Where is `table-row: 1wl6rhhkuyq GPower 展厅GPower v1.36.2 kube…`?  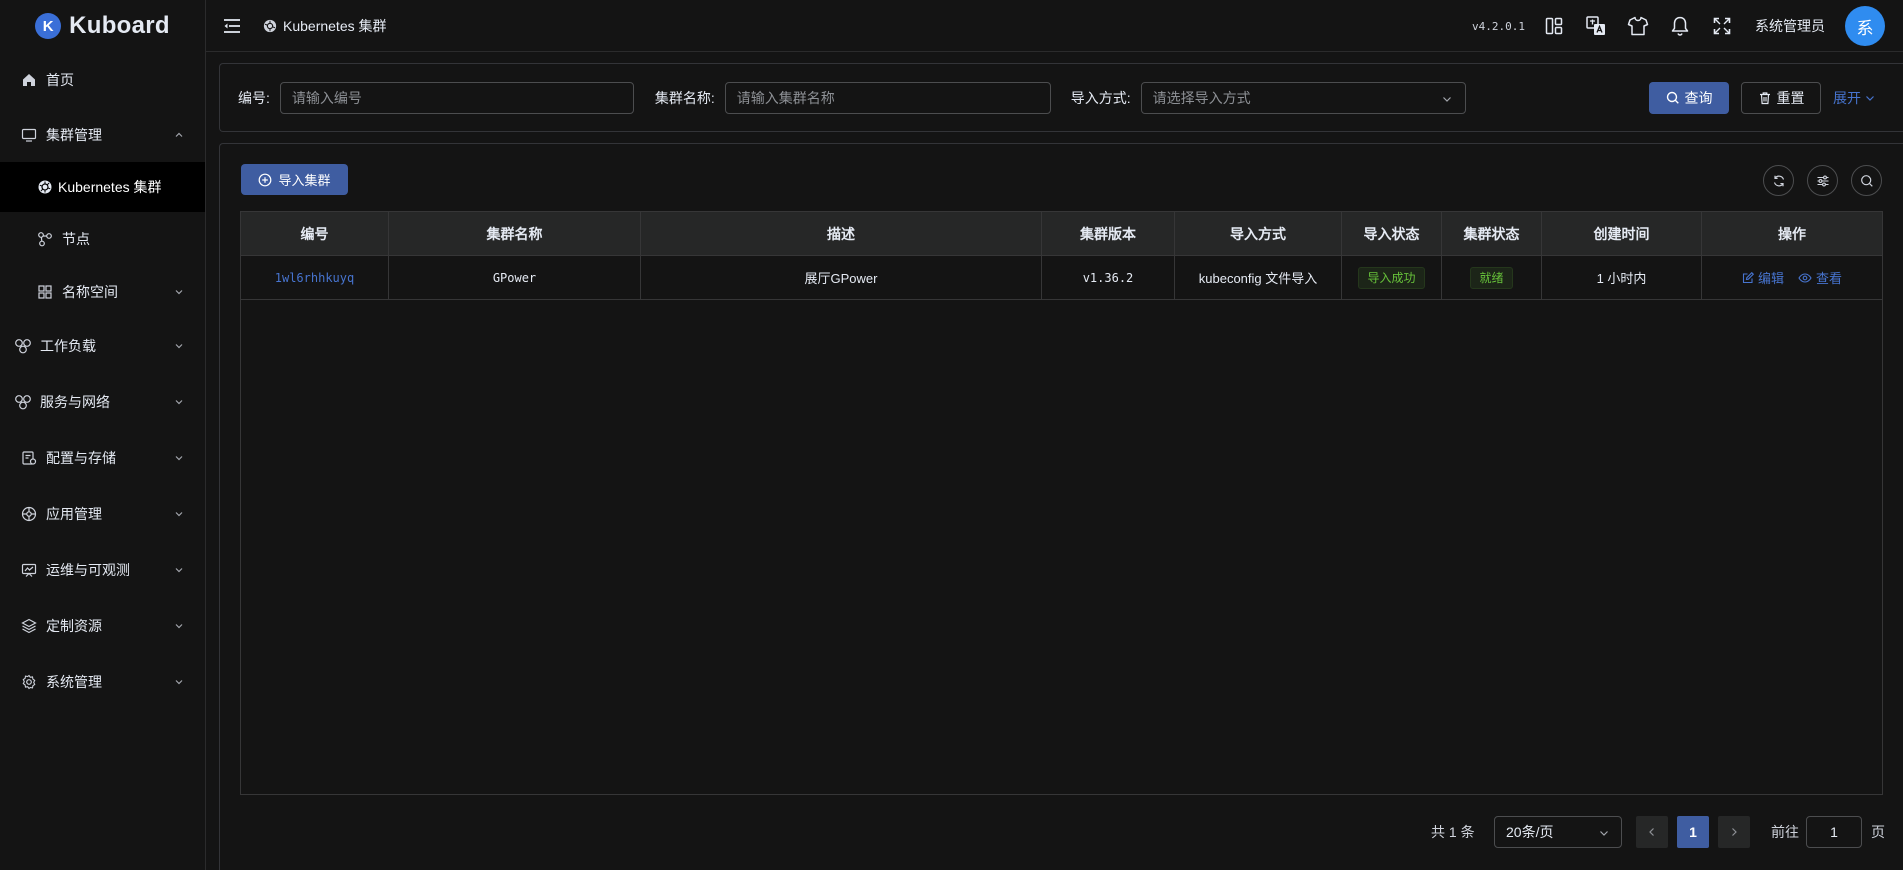
table-row: 1wl6rhhkuyq GPower 展厅GPower v1.36.2 kube… is located at coordinates (1061, 278).